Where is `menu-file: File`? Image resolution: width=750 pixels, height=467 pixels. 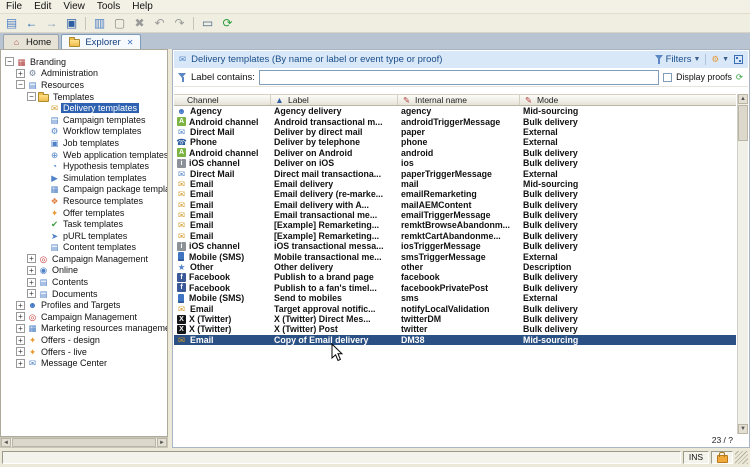 menu-file: File is located at coordinates (14, 6).